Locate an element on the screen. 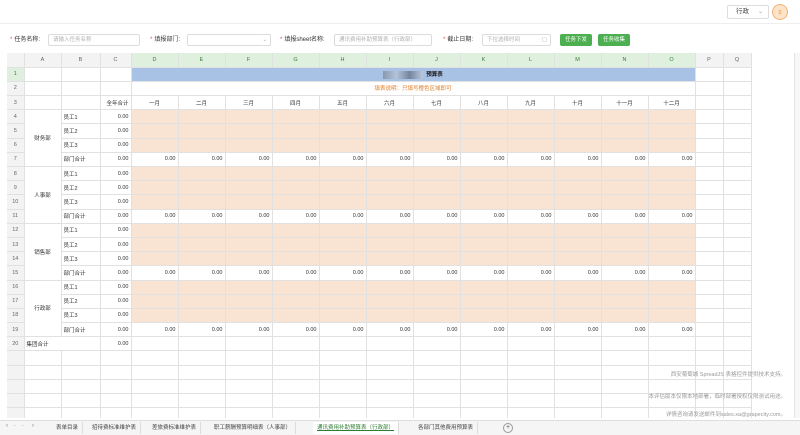 Image resolution: width=800 pixels, height=435 pixels. sheet-tab: 通讯费用补助预算表（行政部） is located at coordinates (356, 428).